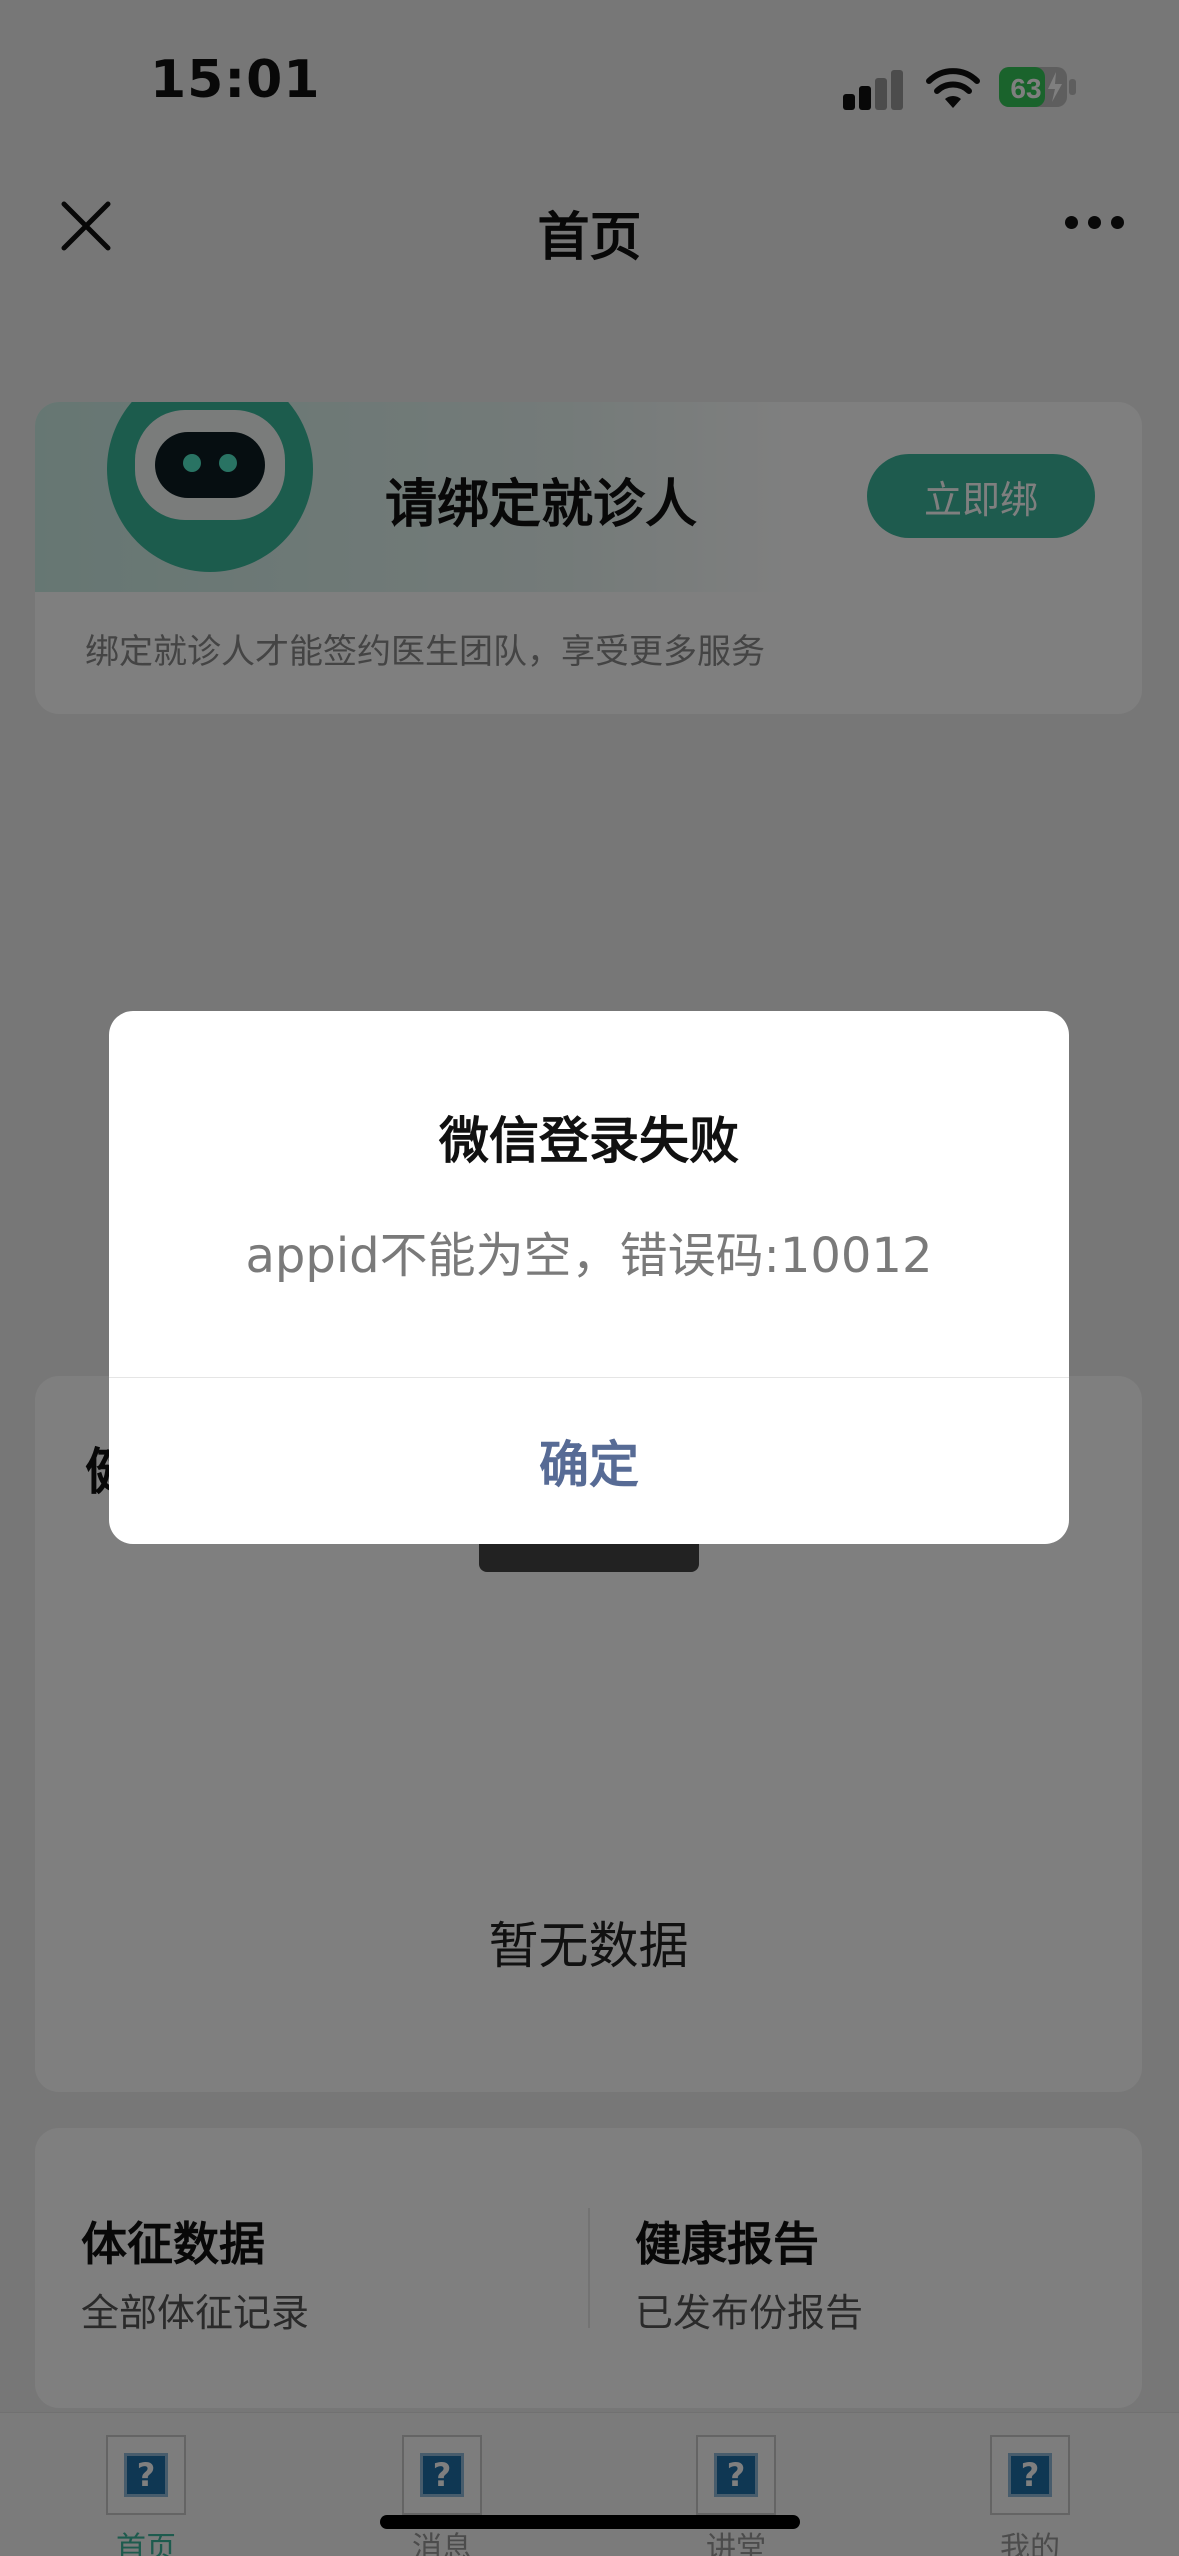  Describe the element at coordinates (589, 1256) in the screenshot. I see `dialog-message: appid不能为空，错误码:10012` at that location.